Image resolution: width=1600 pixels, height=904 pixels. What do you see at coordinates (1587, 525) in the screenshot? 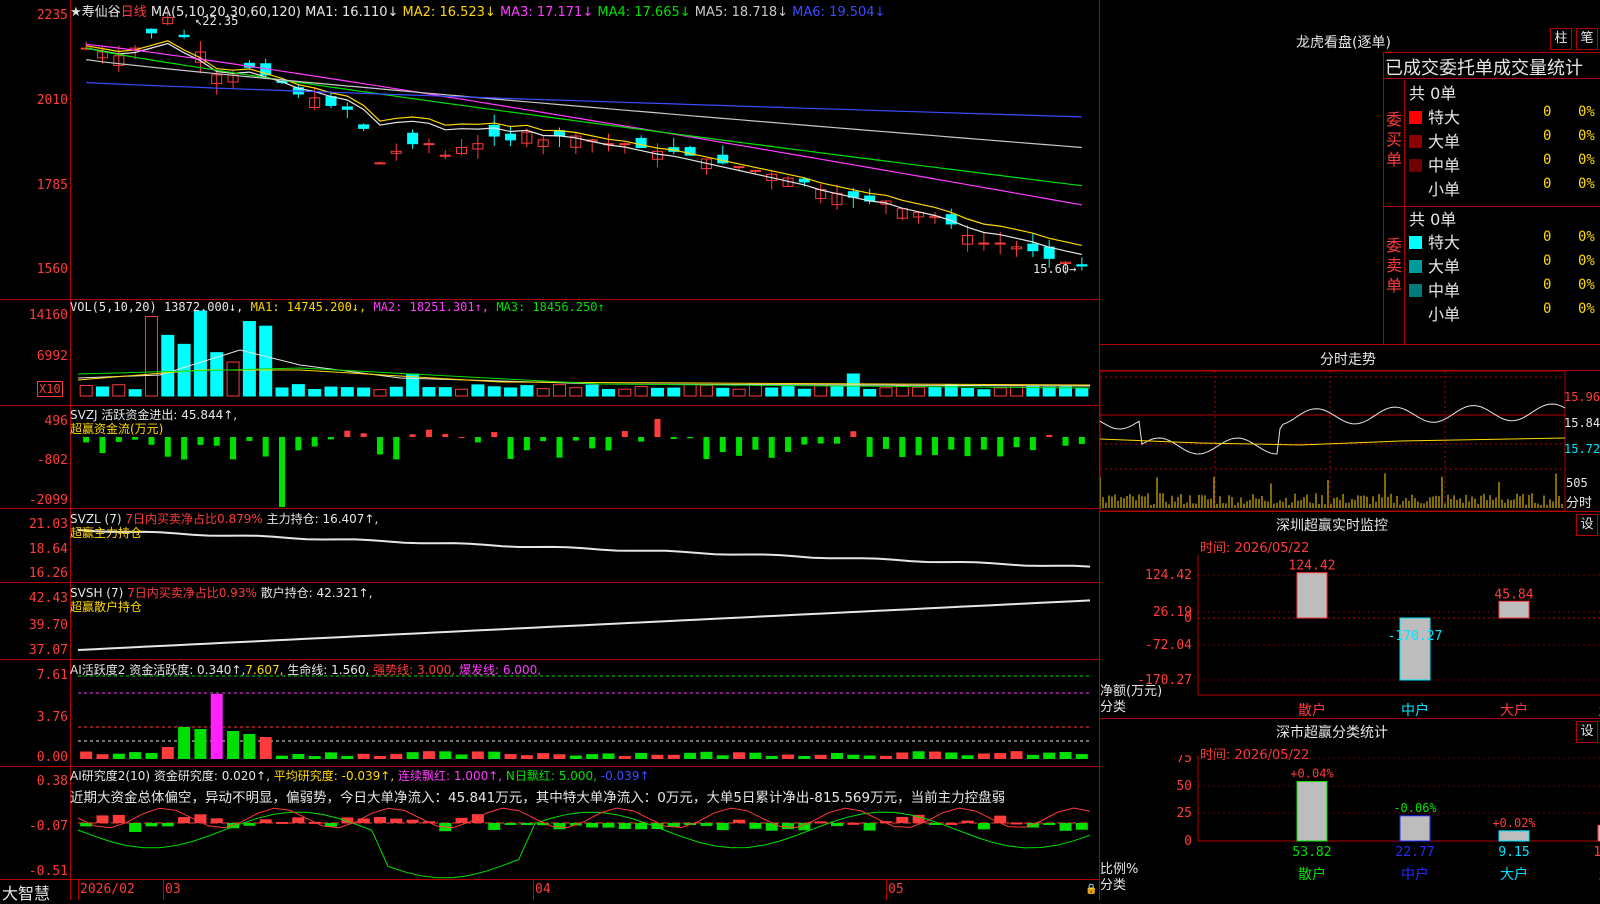
I see `monitor-settings-button: 设` at bounding box center [1587, 525].